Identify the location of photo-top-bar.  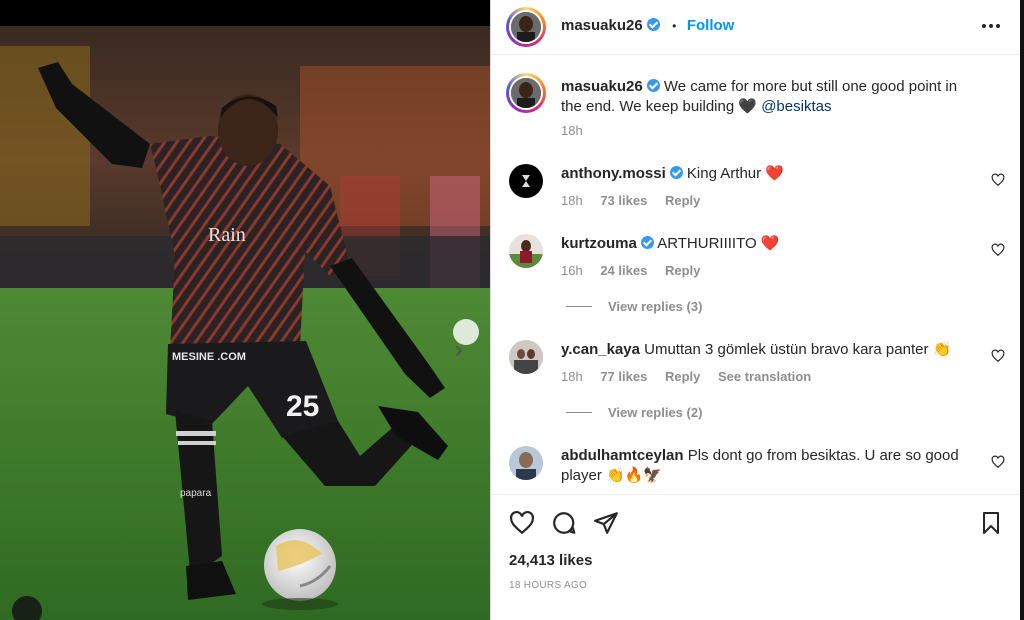
(245, 13).